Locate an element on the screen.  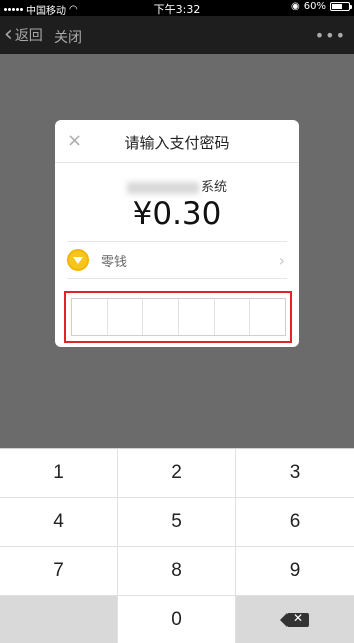
back-label: 返回 is located at coordinates (28, 36).